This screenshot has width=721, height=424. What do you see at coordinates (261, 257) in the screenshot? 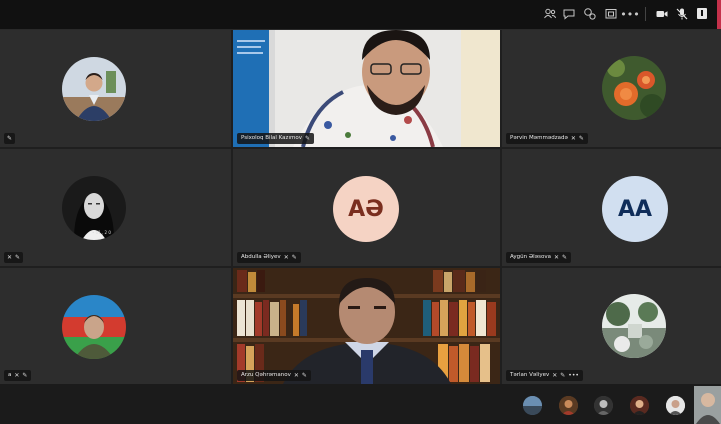
I see `participant-name: Abdulla Əliyev` at bounding box center [261, 257].